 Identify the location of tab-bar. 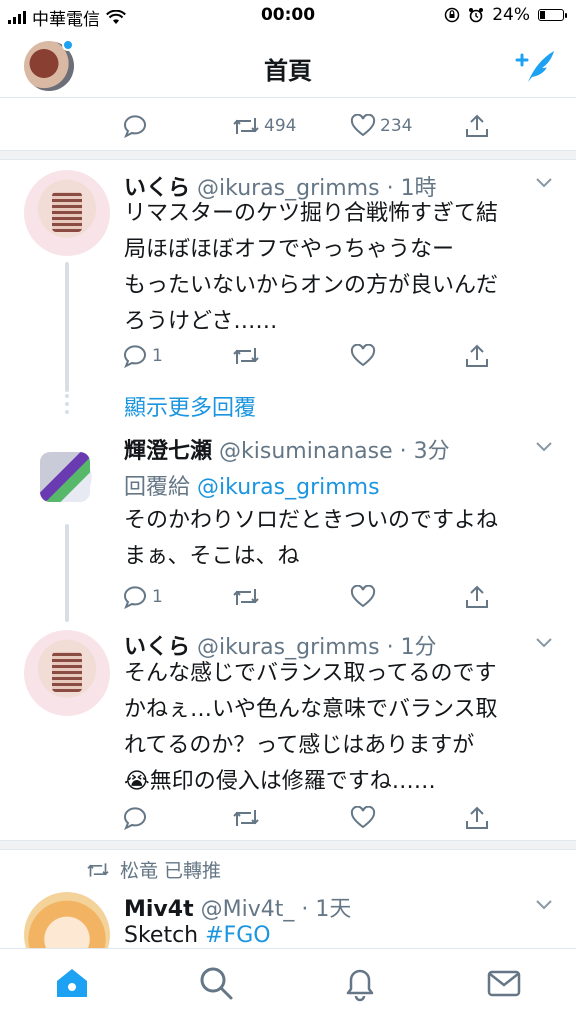
(288, 986).